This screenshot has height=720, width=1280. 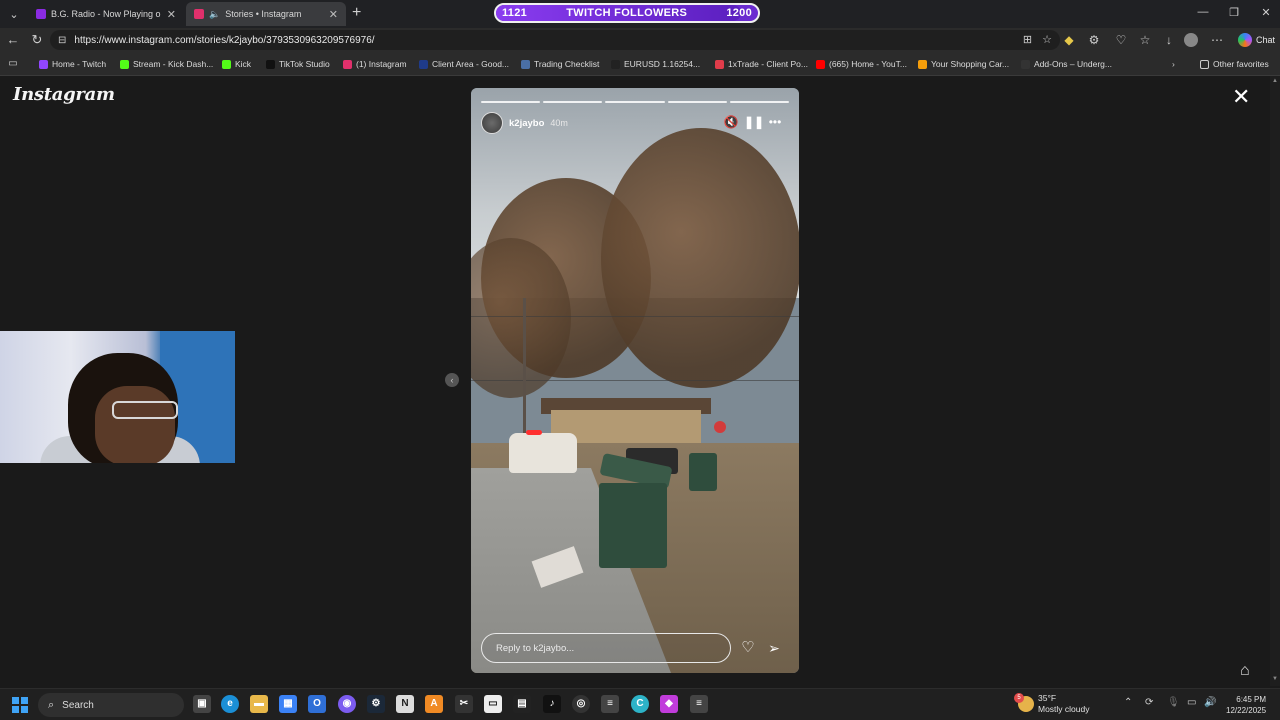 What do you see at coordinates (1121, 40) in the screenshot?
I see `browser-essentials-icon: ♡` at bounding box center [1121, 40].